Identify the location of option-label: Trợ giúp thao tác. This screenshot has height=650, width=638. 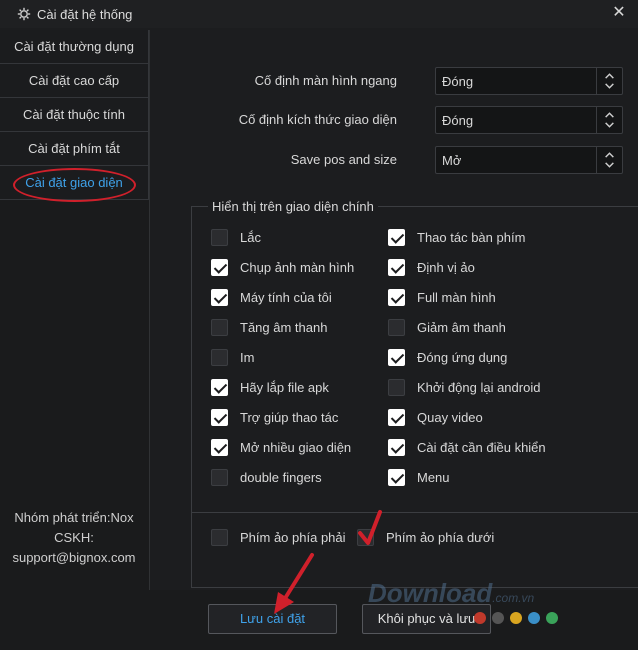
(289, 417).